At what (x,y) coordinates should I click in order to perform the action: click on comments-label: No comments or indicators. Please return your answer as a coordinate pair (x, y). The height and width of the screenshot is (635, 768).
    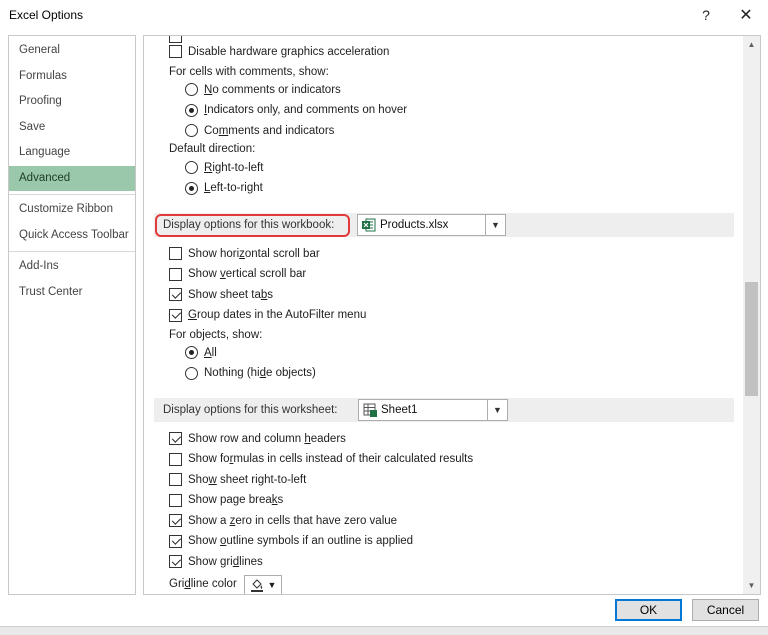
    Looking at the image, I should click on (272, 89).